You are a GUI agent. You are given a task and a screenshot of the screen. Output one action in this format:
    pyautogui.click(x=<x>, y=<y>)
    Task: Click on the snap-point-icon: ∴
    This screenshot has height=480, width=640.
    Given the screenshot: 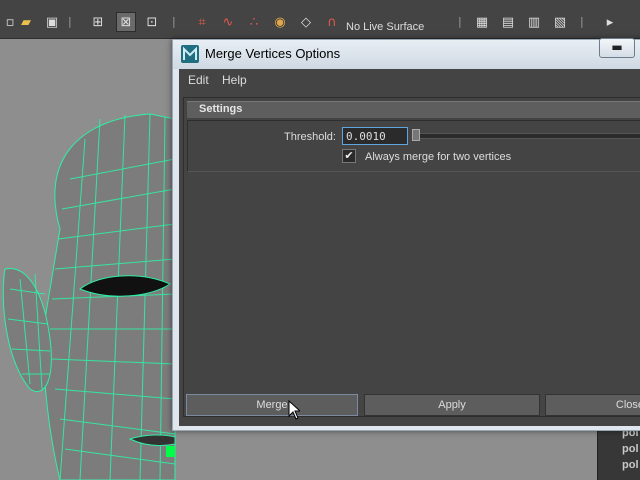 What is the action you would take?
    pyautogui.click(x=254, y=22)
    